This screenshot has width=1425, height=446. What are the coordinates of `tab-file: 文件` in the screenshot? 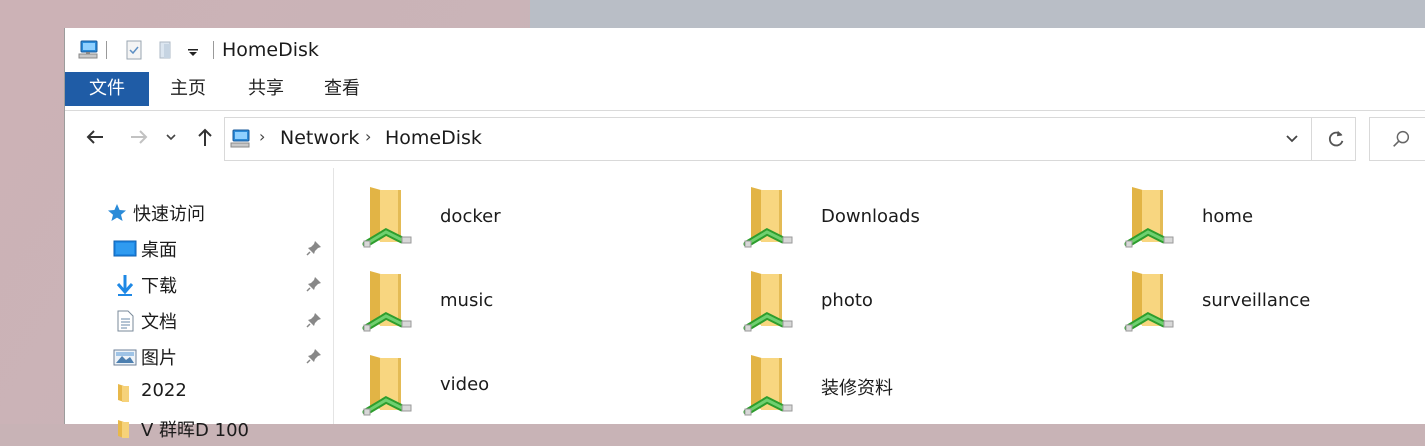 It's located at (107, 89).